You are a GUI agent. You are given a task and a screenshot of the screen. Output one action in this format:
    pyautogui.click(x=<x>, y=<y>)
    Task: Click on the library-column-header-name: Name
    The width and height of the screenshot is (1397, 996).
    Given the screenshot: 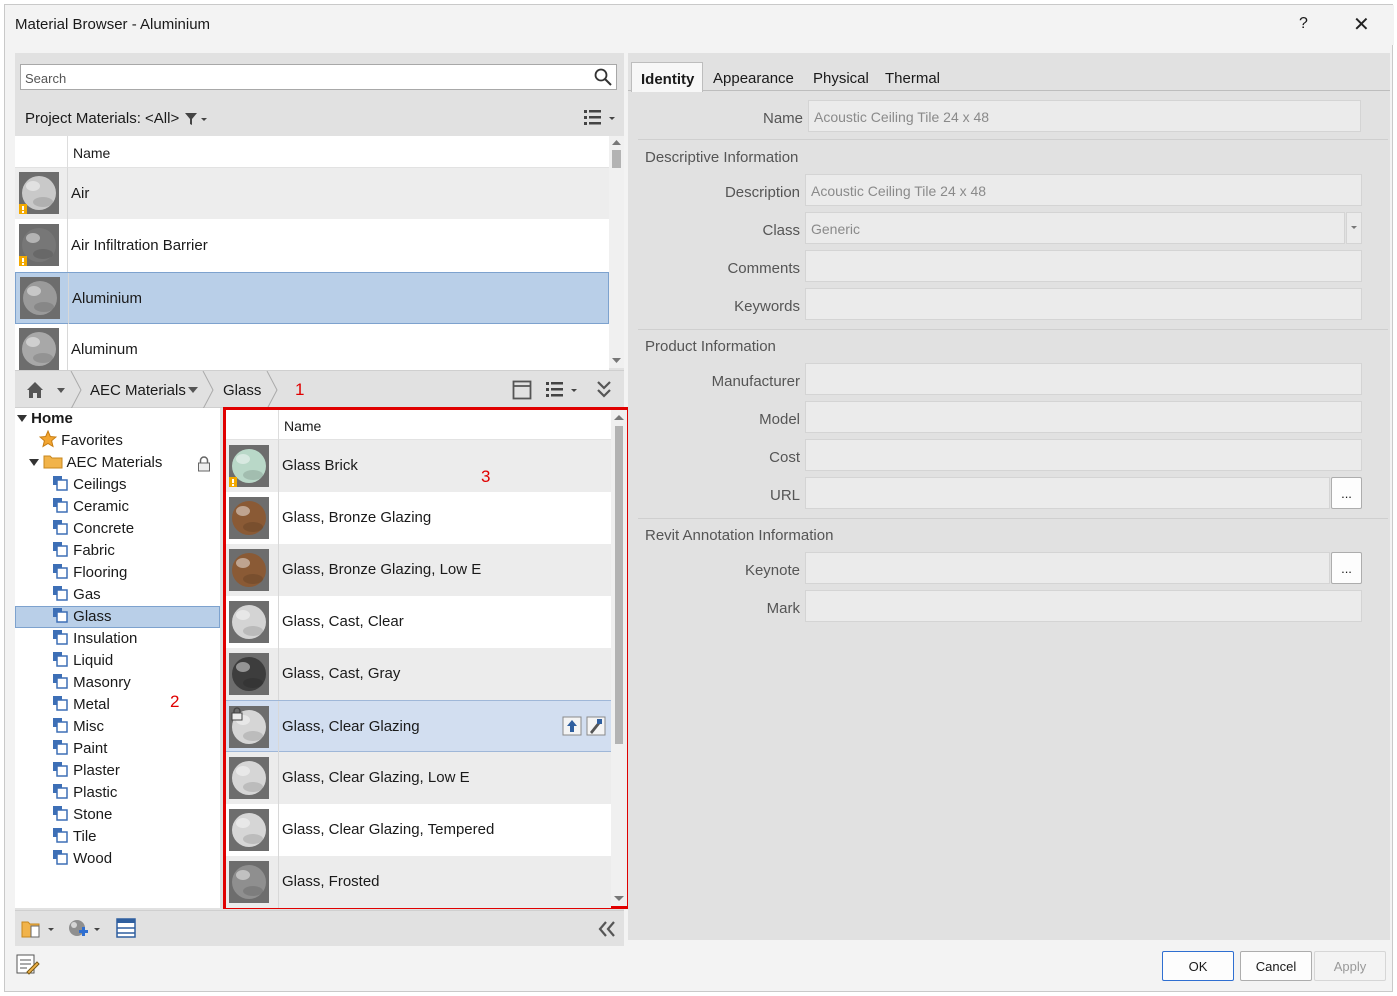 What is the action you would take?
    pyautogui.click(x=302, y=426)
    